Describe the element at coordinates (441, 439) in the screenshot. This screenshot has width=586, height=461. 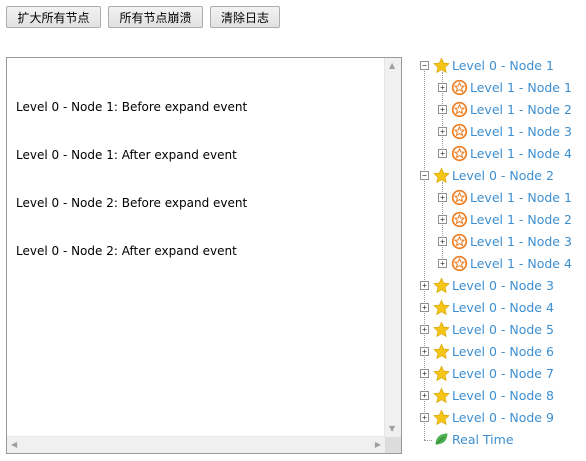
I see `leaf-icon` at that location.